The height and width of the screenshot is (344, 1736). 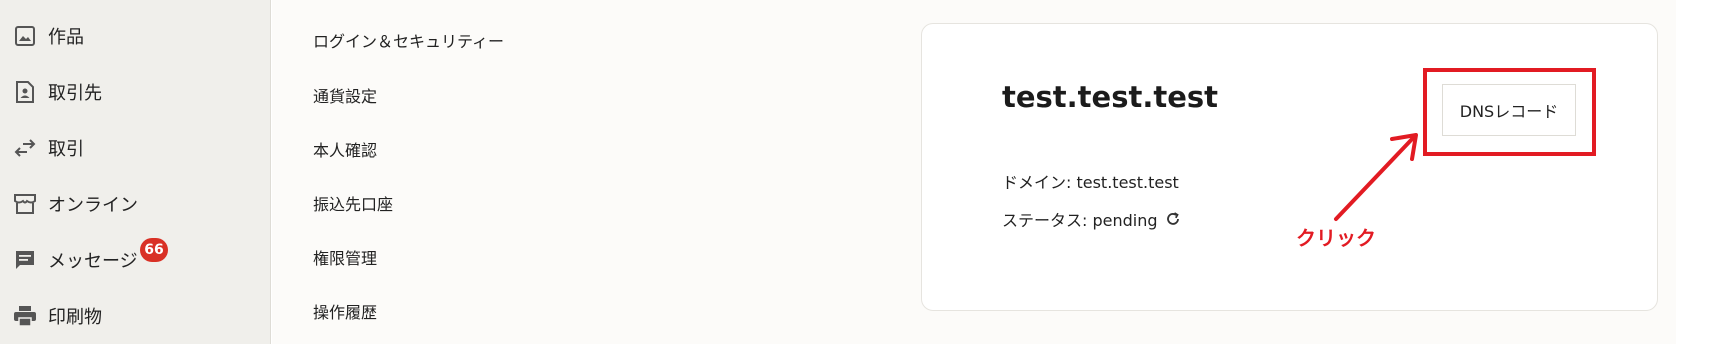 I want to click on domain-label: ドメイン: test.test.test, so click(x=1090, y=182).